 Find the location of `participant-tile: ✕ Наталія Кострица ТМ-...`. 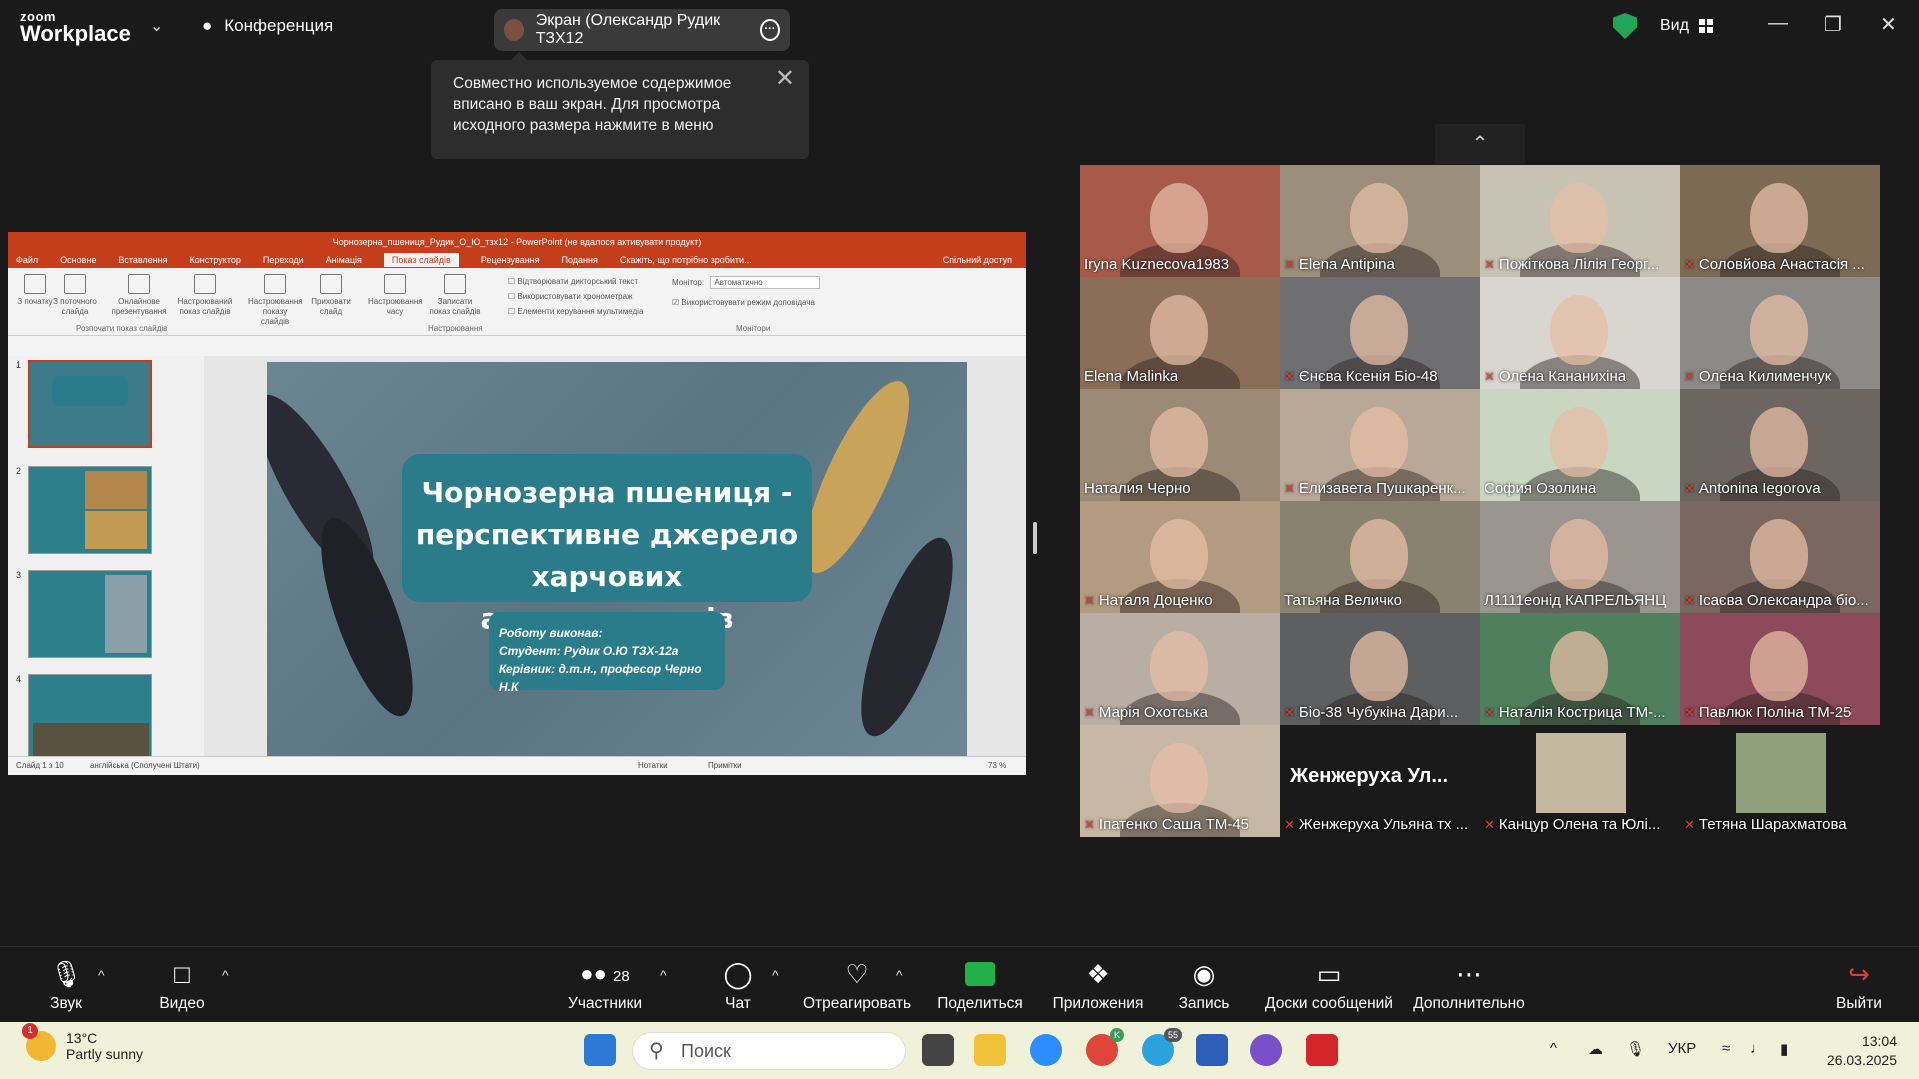

participant-tile: ✕ Наталія Кострица ТМ-... is located at coordinates (1580, 669).